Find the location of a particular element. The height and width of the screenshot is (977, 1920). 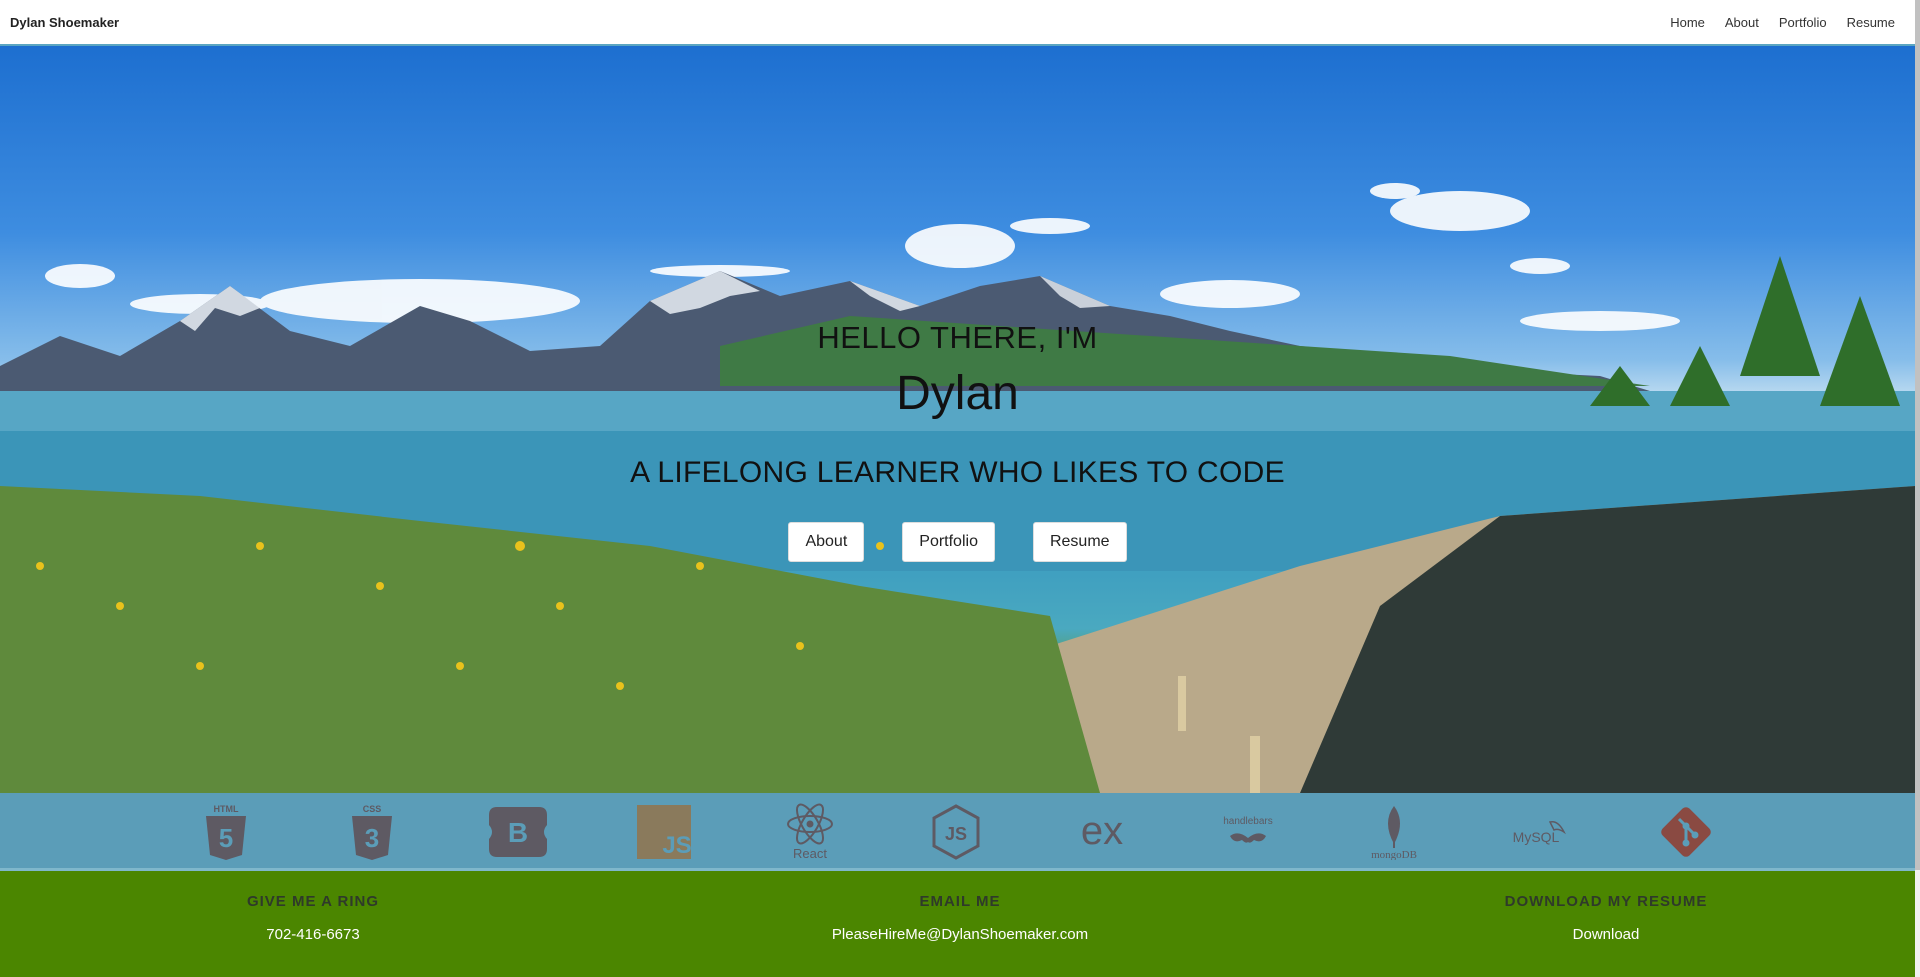

svg-text: ex is located at coordinates (1102, 832).